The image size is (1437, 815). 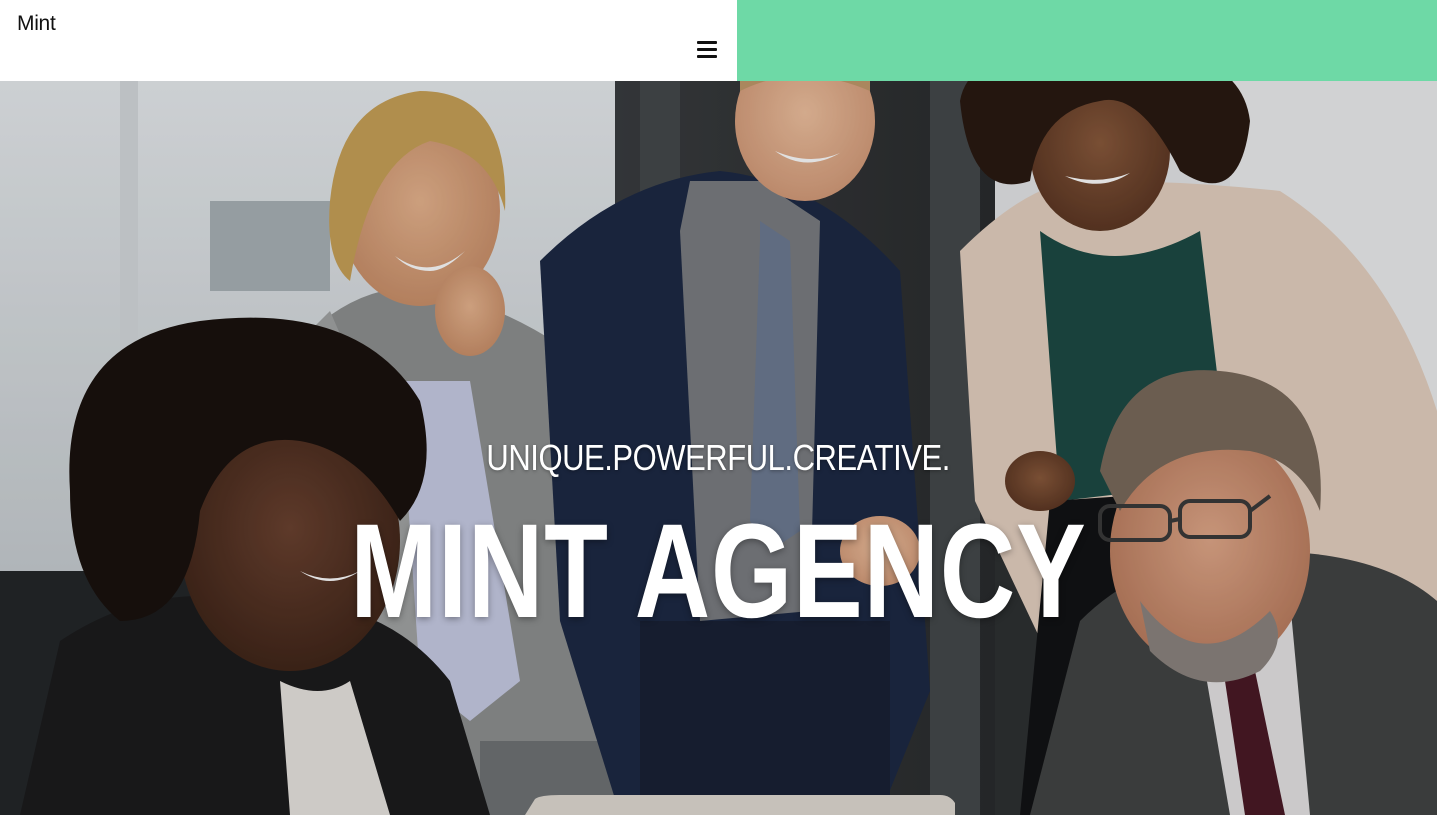 I want to click on brand-logo: Mint, so click(x=36, y=24).